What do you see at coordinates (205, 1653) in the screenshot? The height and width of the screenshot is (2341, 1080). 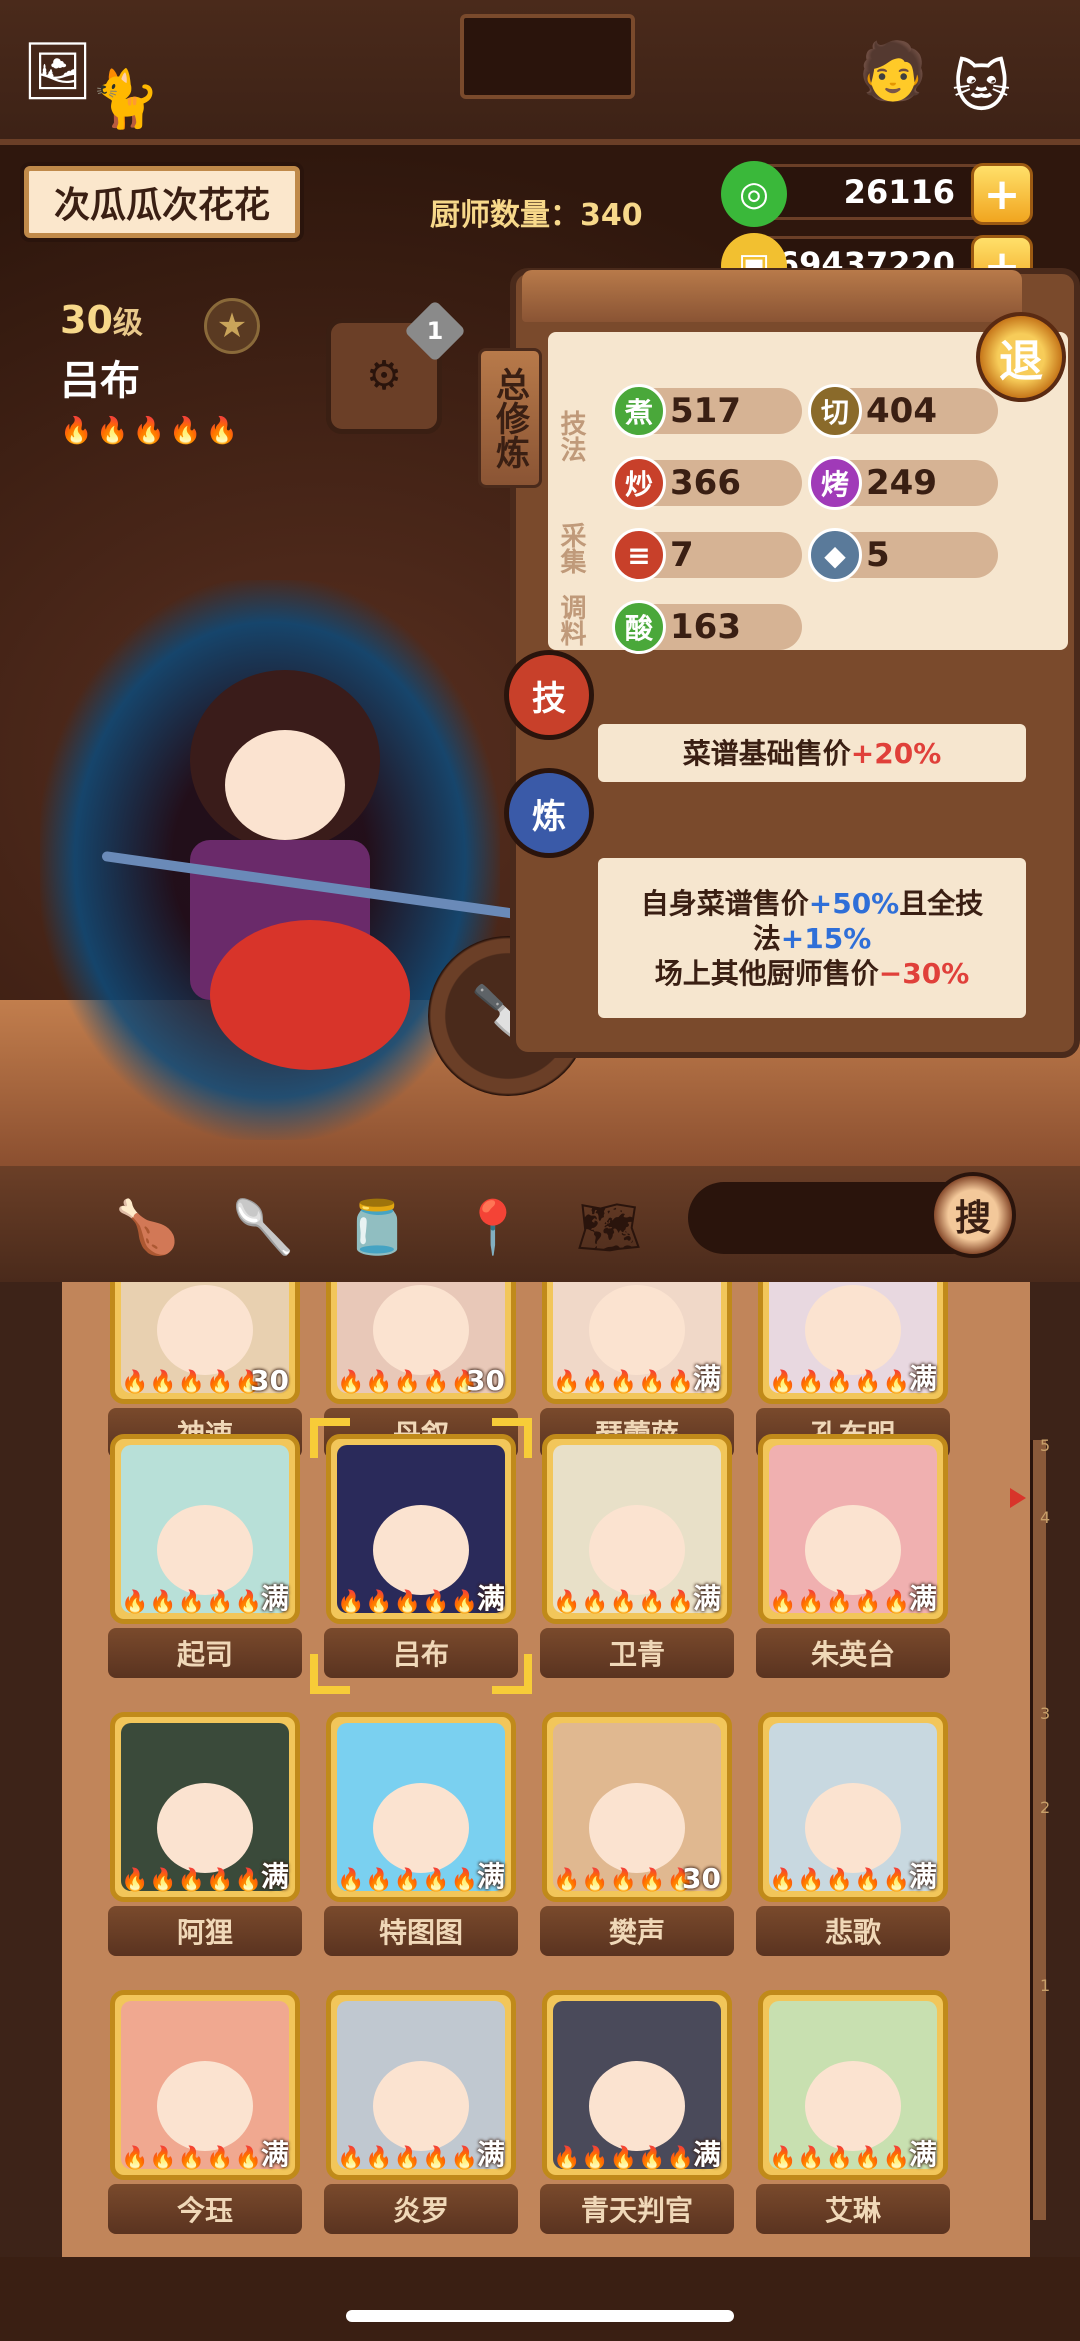 I see `chef-name: 起司` at bounding box center [205, 1653].